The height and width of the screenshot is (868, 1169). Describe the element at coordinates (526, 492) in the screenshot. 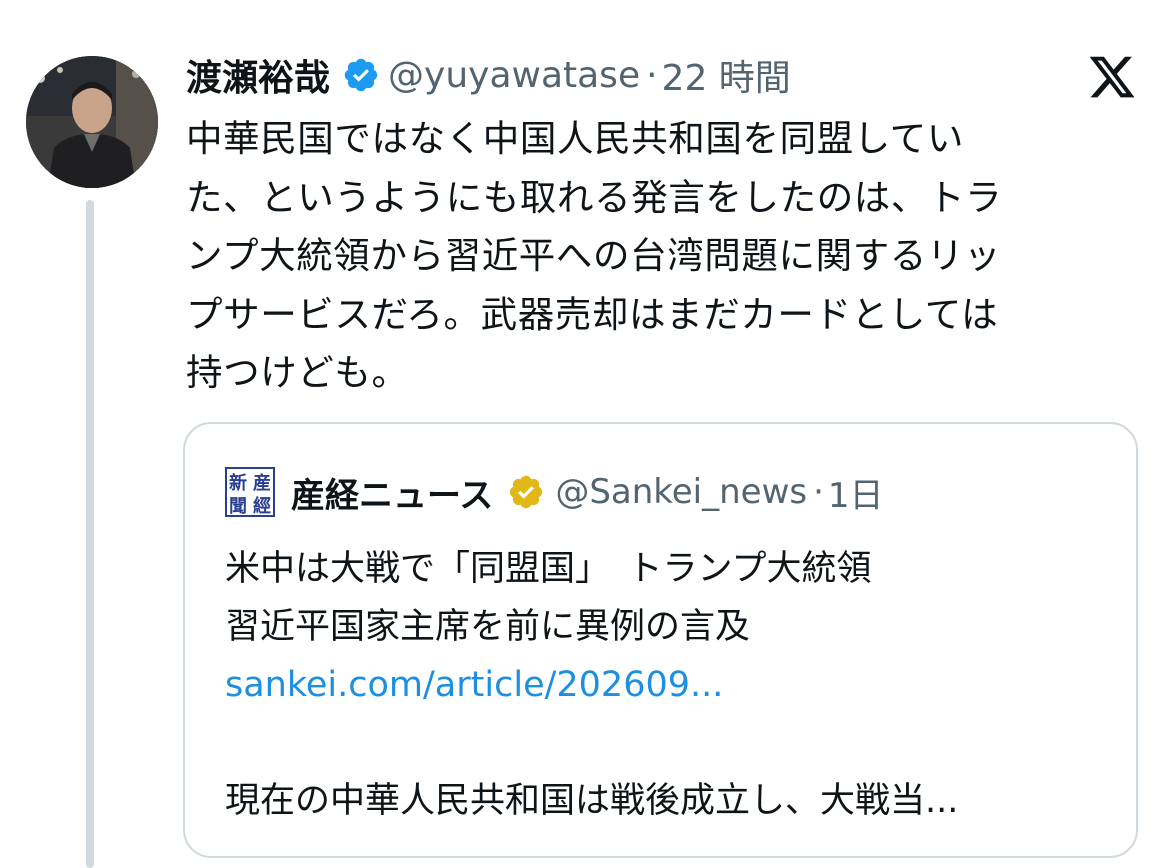

I see `gold-verified-badge-icon` at that location.